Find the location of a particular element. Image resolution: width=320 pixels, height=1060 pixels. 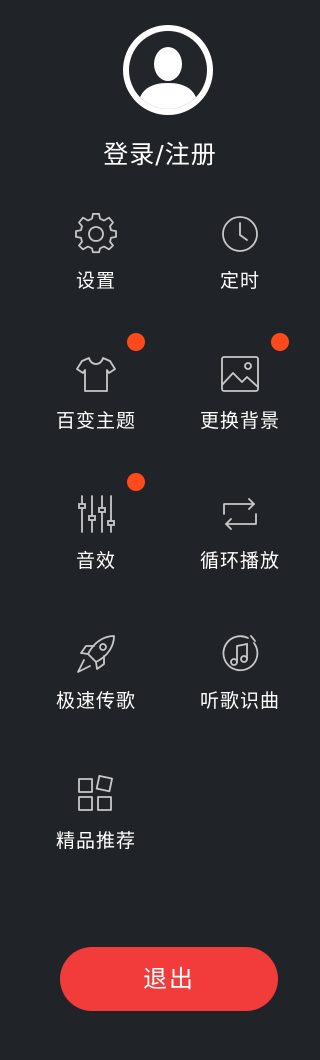

menu-item-loop-play: 循环播放 is located at coordinates (240, 537).